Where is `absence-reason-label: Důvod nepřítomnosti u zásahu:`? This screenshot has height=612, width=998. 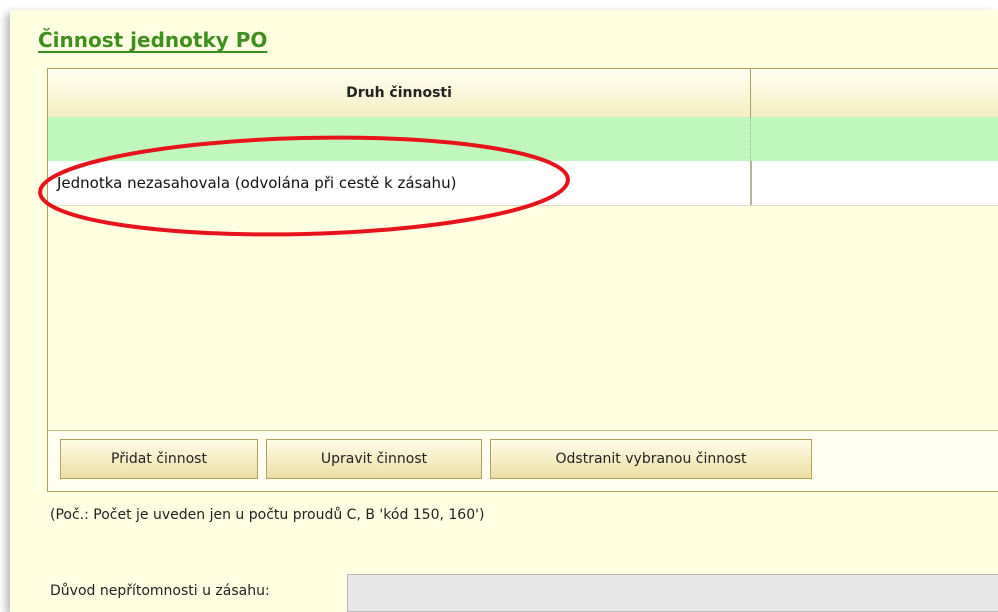
absence-reason-label: Důvod nepřítomnosti u zásahu: is located at coordinates (160, 591).